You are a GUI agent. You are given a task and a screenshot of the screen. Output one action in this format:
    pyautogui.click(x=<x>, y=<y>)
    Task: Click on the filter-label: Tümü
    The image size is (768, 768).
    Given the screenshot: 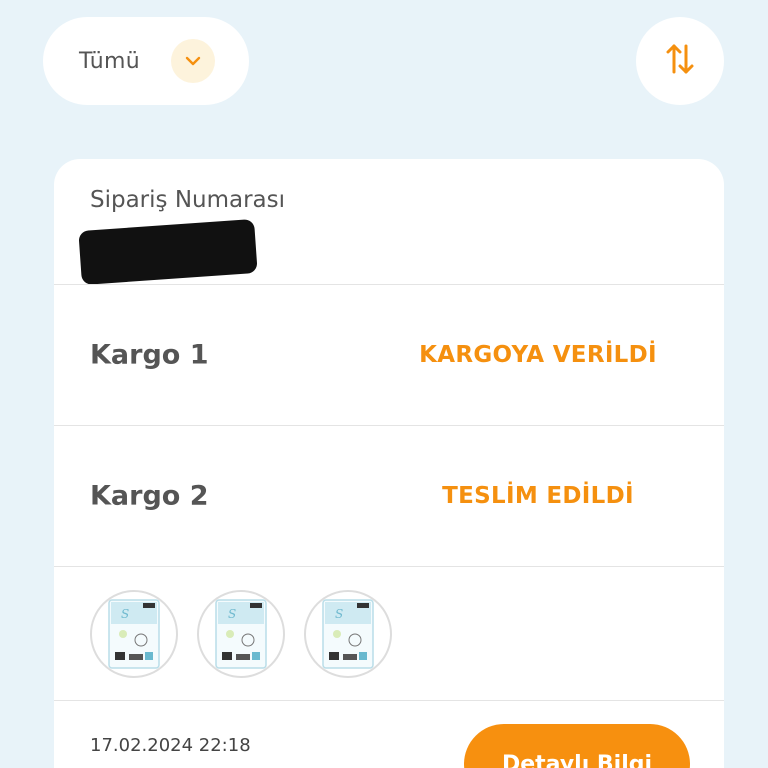 What is the action you would take?
    pyautogui.click(x=109, y=61)
    